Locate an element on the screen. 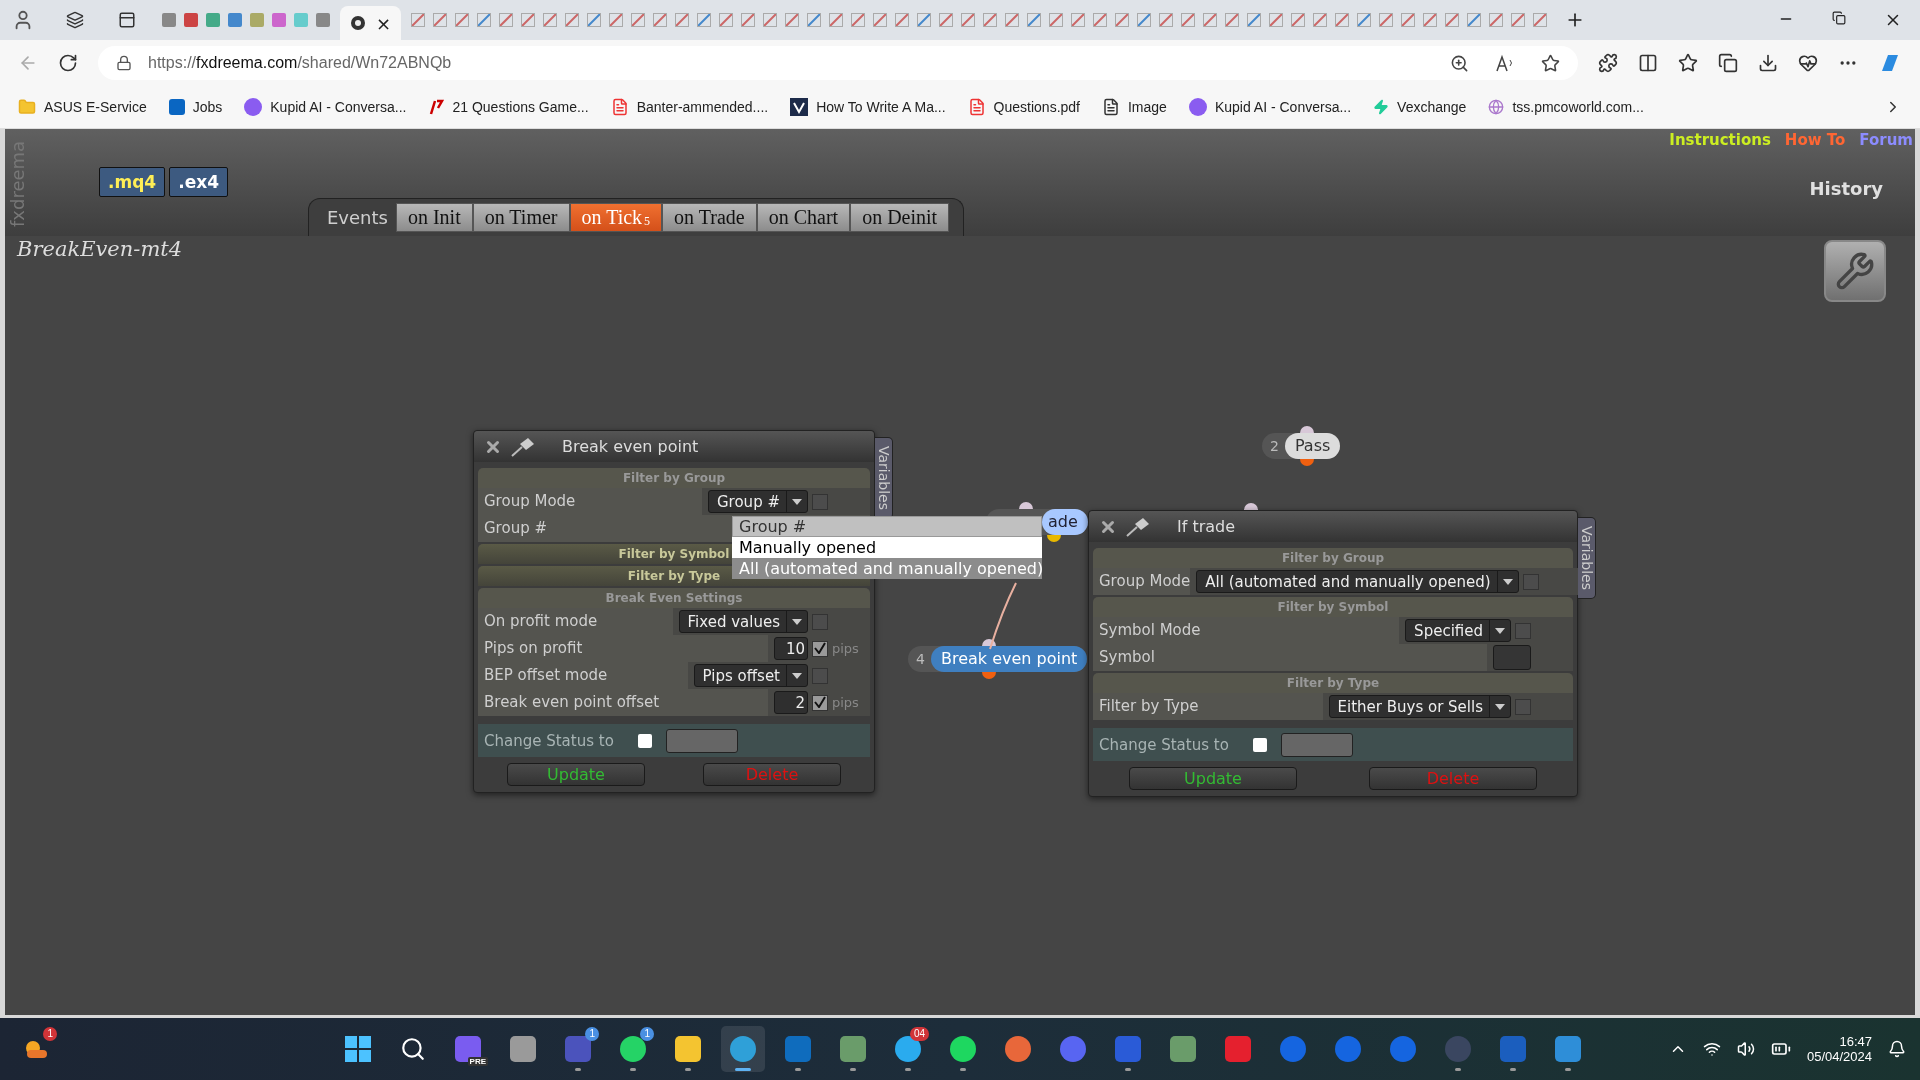 Image resolution: width=1920 pixels, height=1080 pixels. variables-tab: Variables is located at coordinates (884, 478).